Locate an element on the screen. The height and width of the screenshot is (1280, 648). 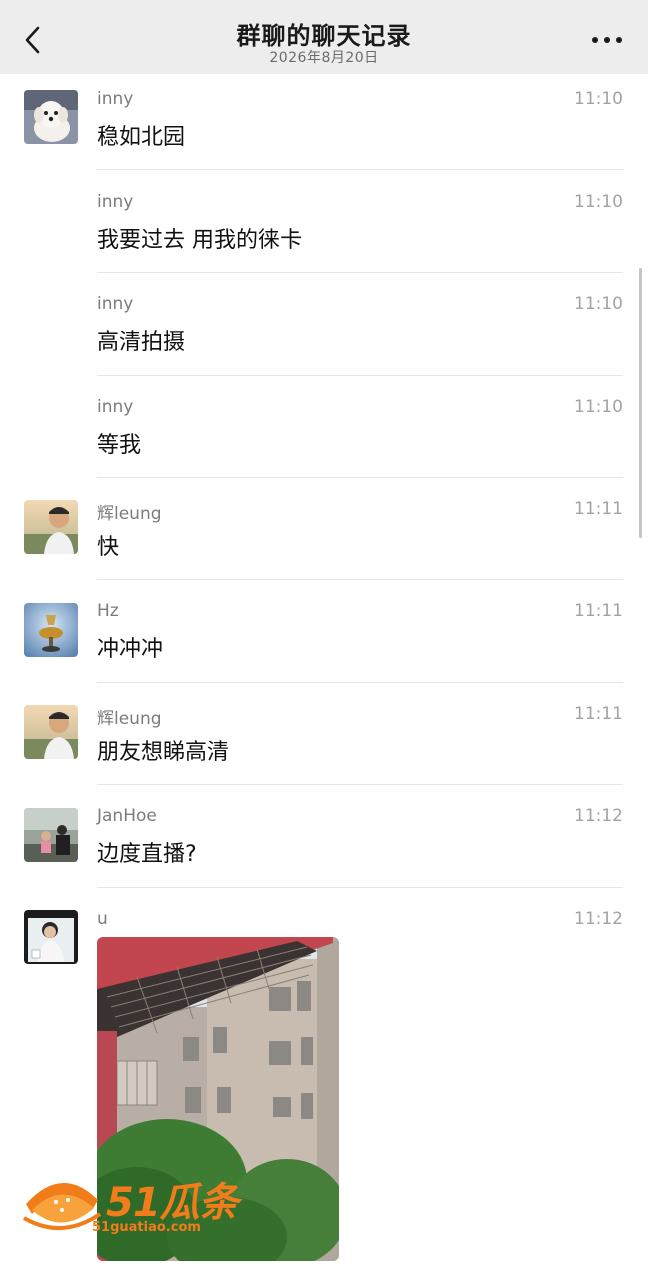
message-text: 快 is located at coordinates (108, 547).